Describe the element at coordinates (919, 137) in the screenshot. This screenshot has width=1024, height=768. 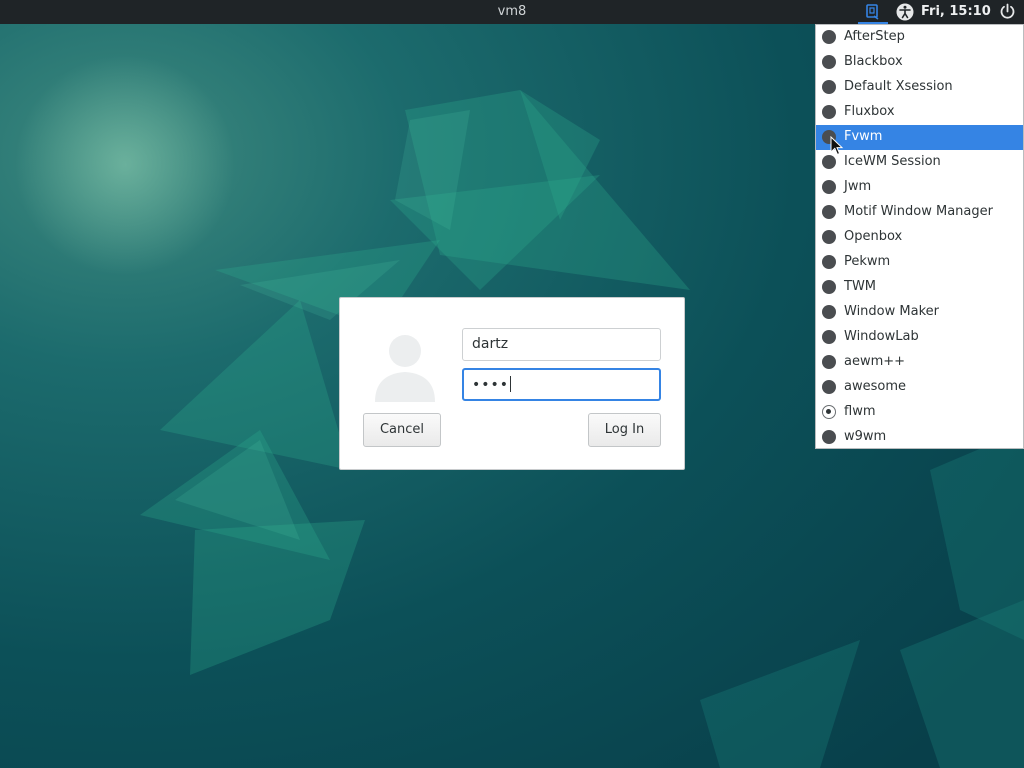
I see `session-item-fvwm: Fvwm` at that location.